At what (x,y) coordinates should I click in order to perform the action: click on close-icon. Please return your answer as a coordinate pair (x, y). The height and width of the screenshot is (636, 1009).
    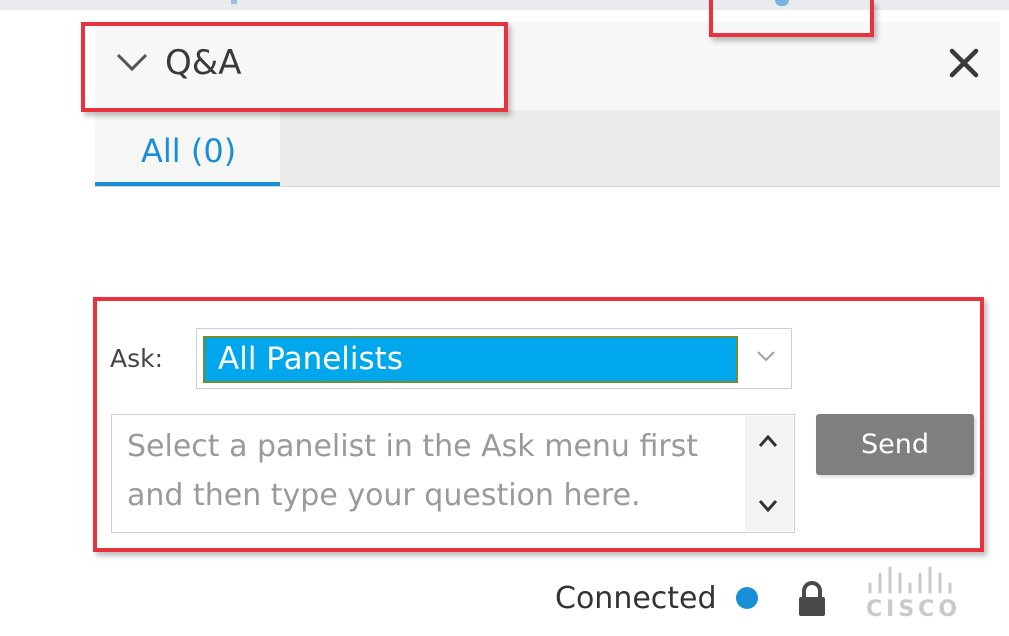
    Looking at the image, I should click on (964, 63).